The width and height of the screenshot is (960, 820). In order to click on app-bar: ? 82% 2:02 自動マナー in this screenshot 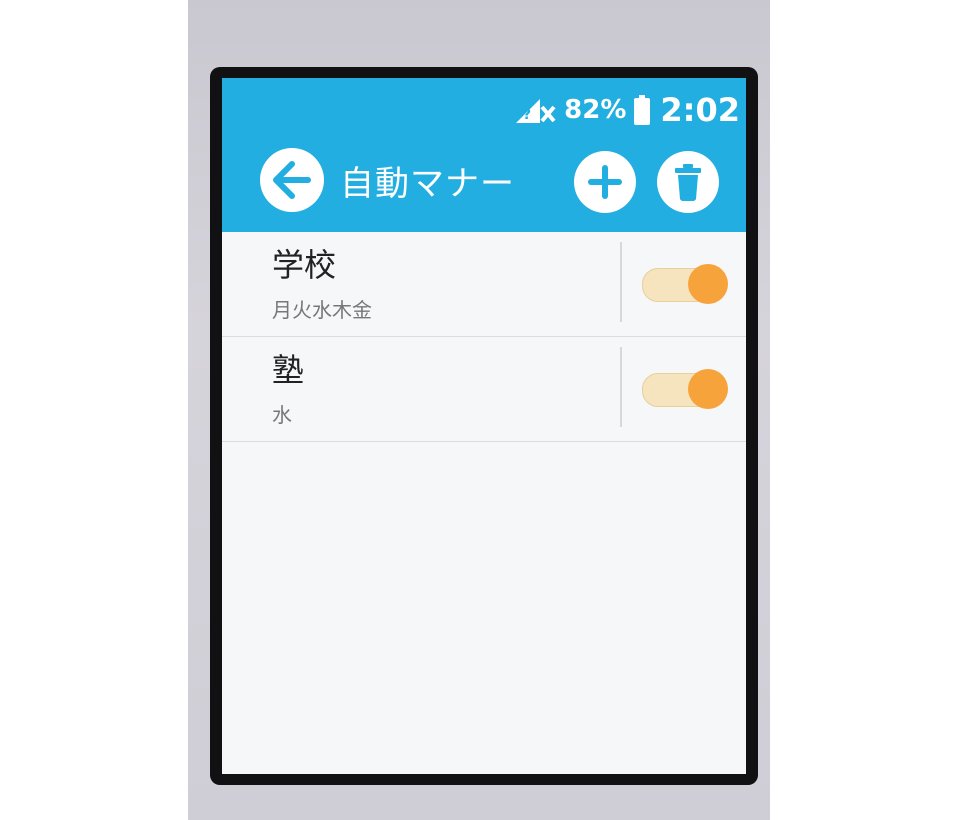, I will do `click(484, 155)`.